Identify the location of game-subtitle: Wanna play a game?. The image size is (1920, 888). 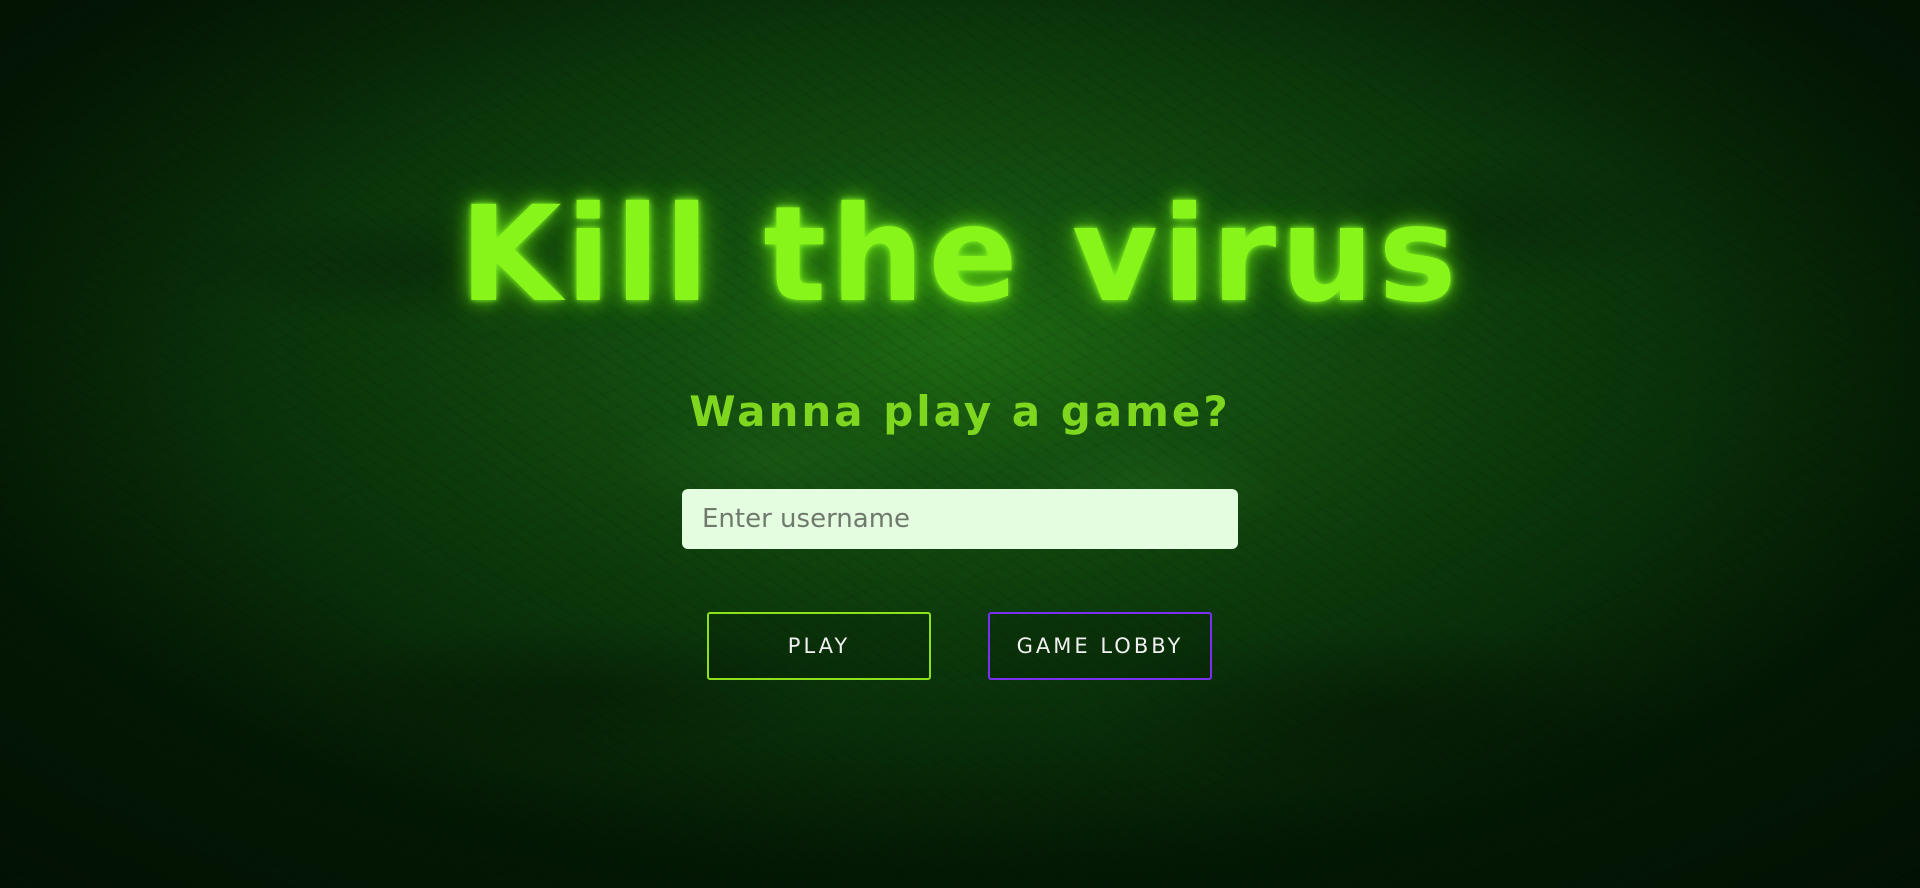
(960, 411).